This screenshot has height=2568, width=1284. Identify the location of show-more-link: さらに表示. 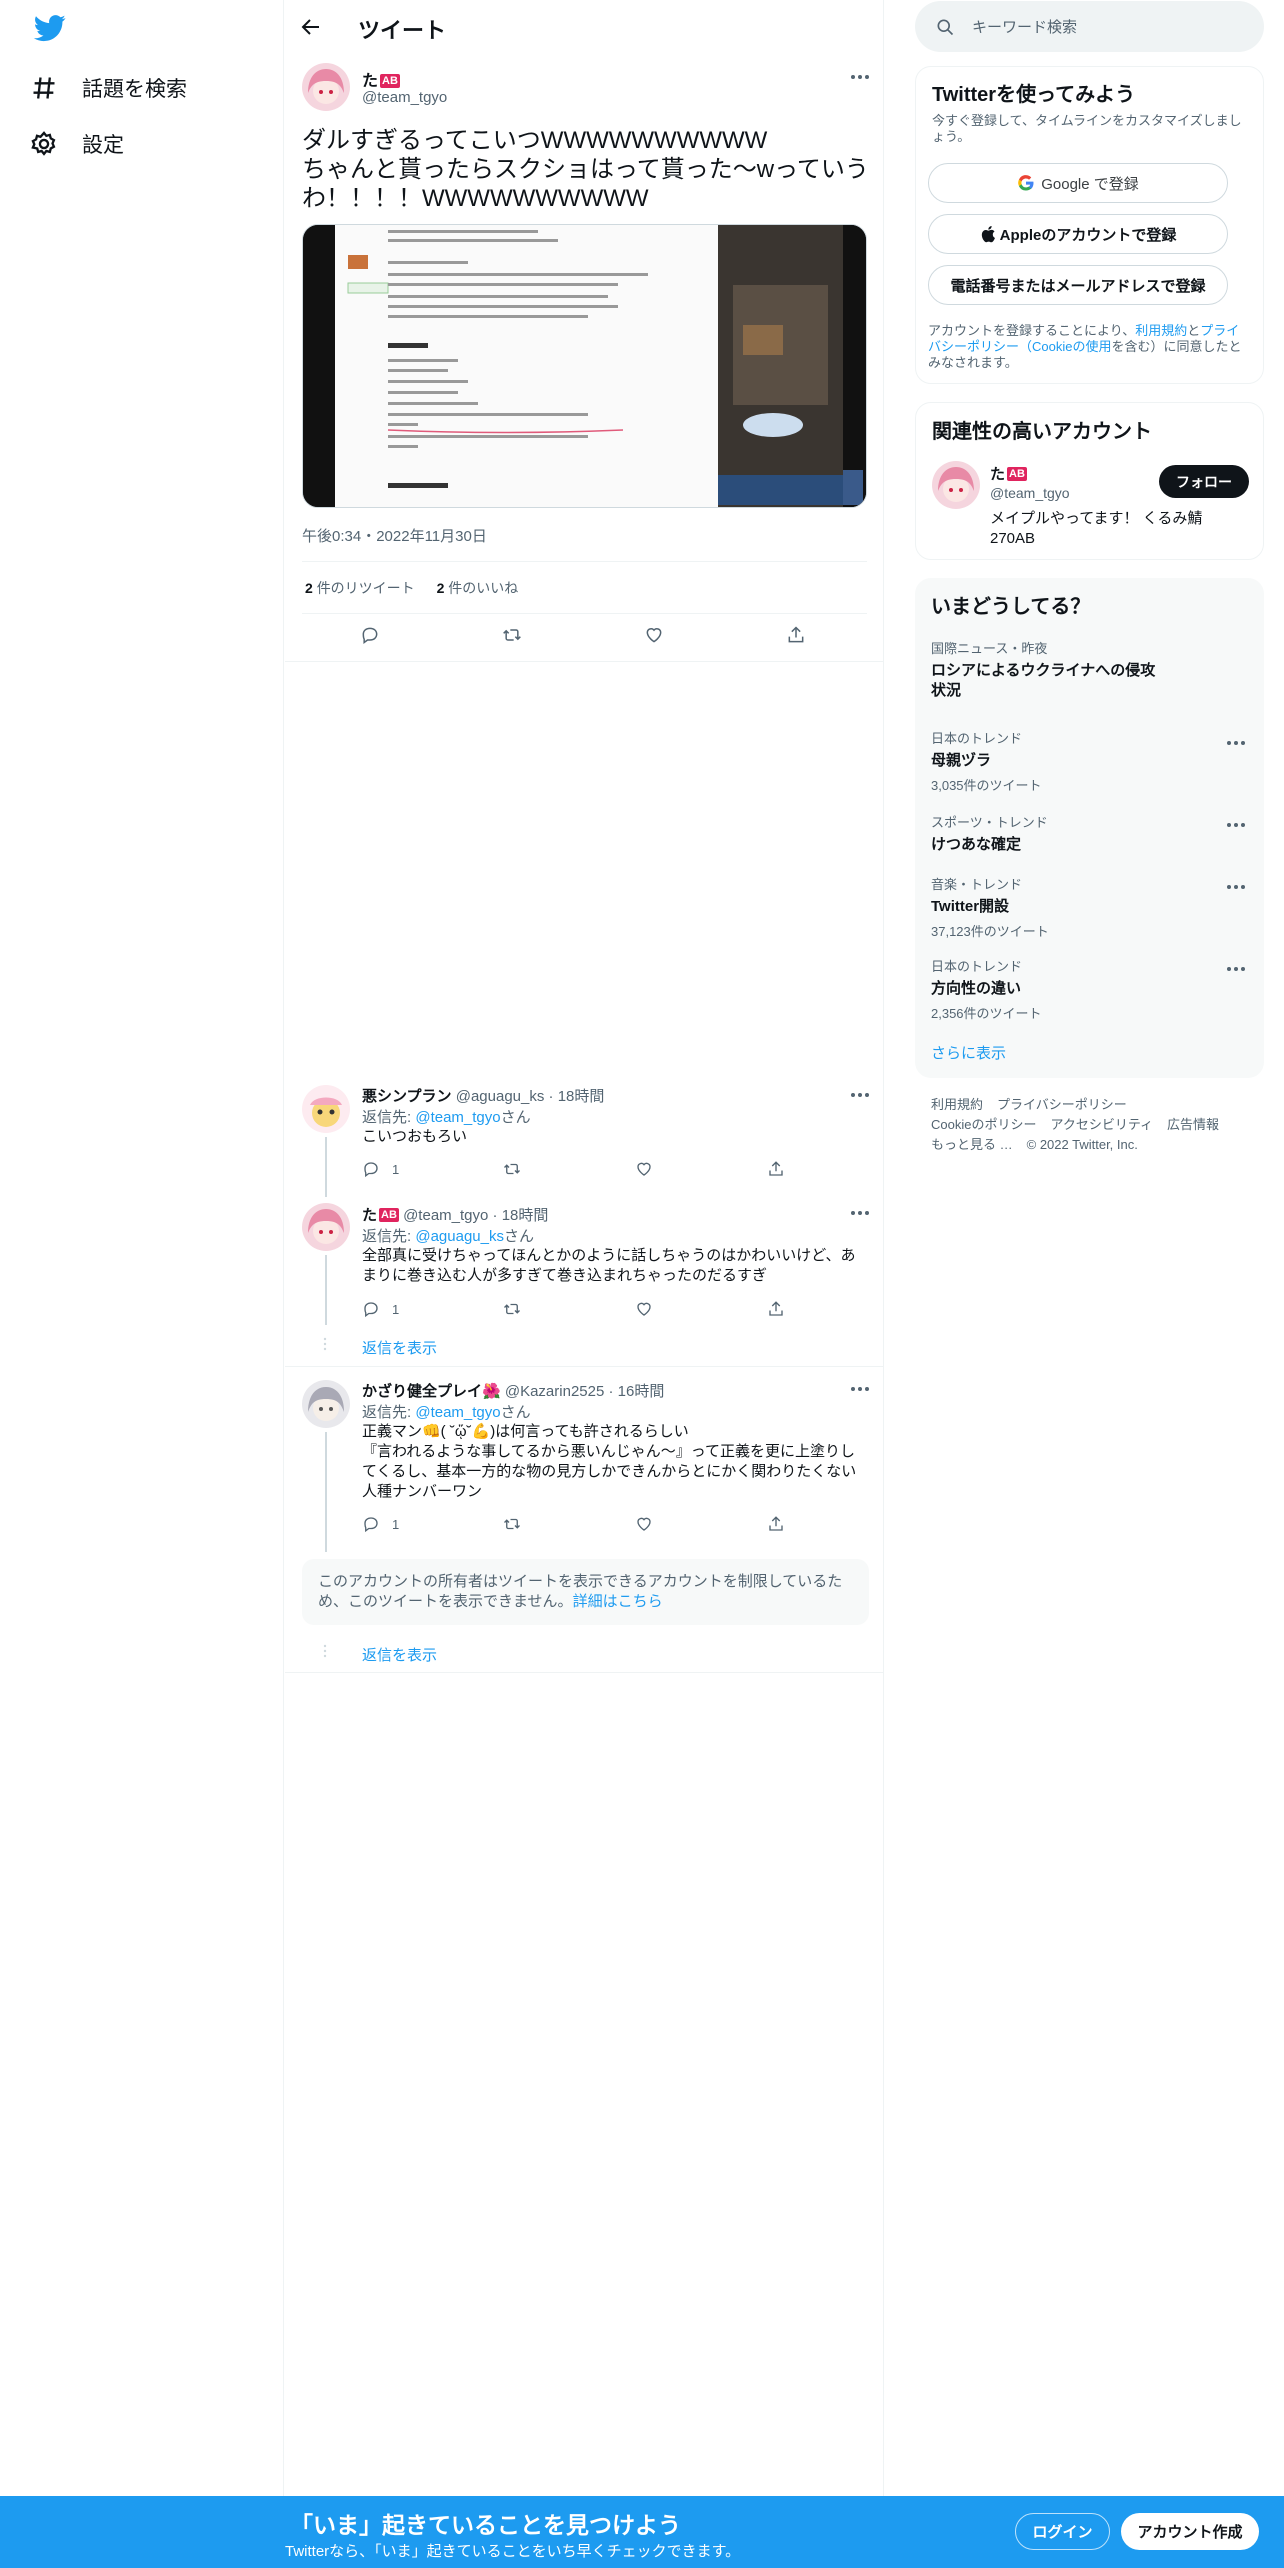
(968, 1052).